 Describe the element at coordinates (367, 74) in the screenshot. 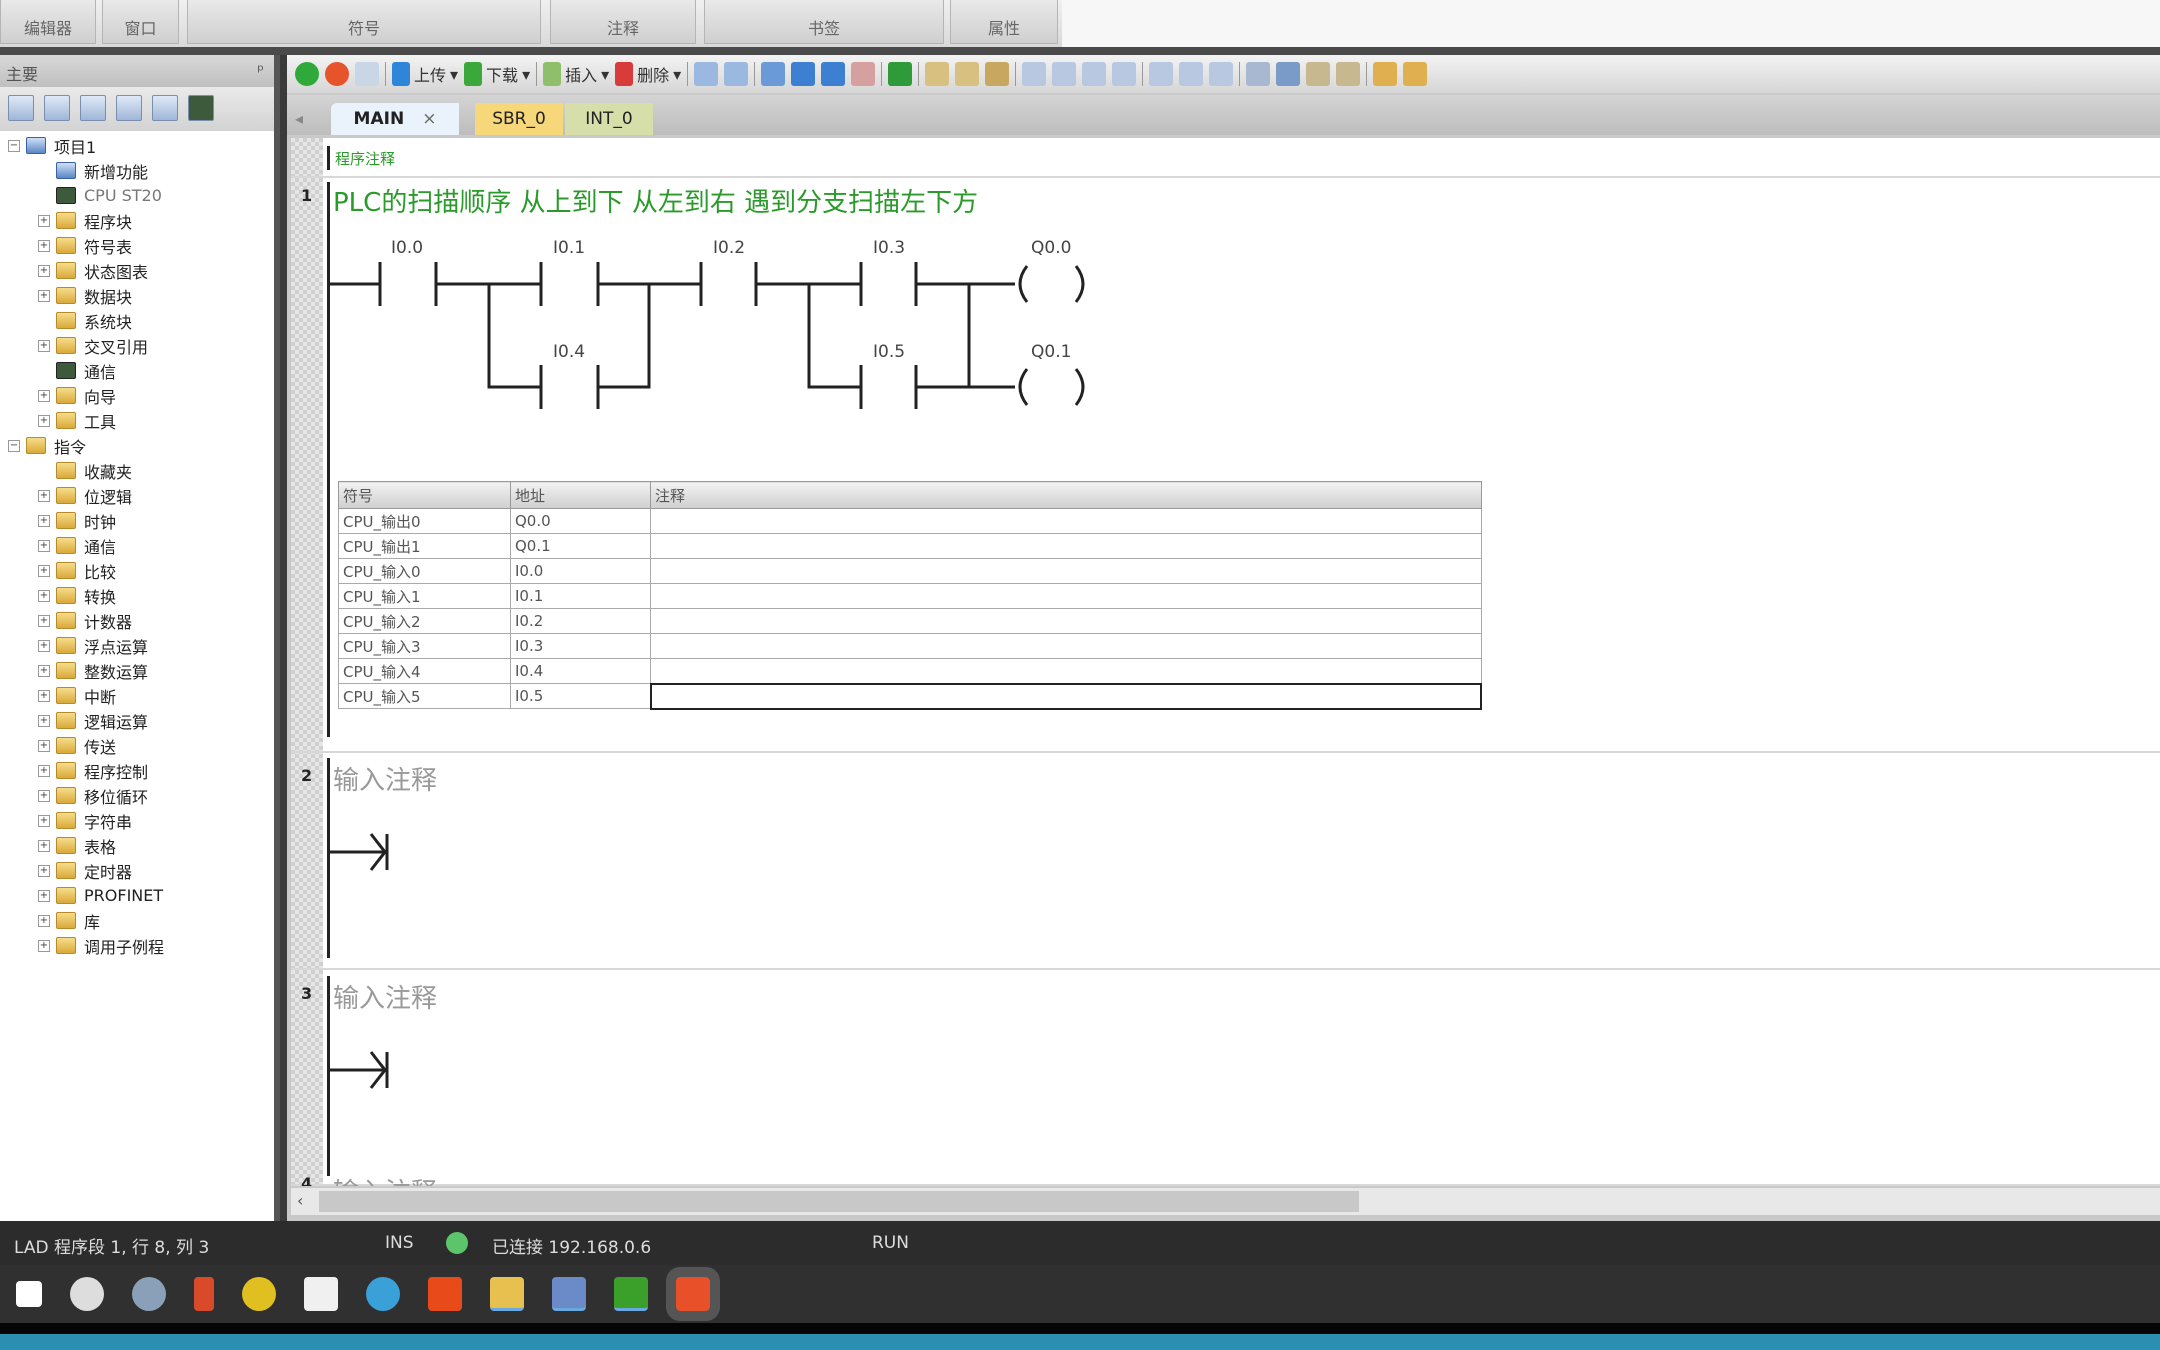

I see `compile-icon` at that location.